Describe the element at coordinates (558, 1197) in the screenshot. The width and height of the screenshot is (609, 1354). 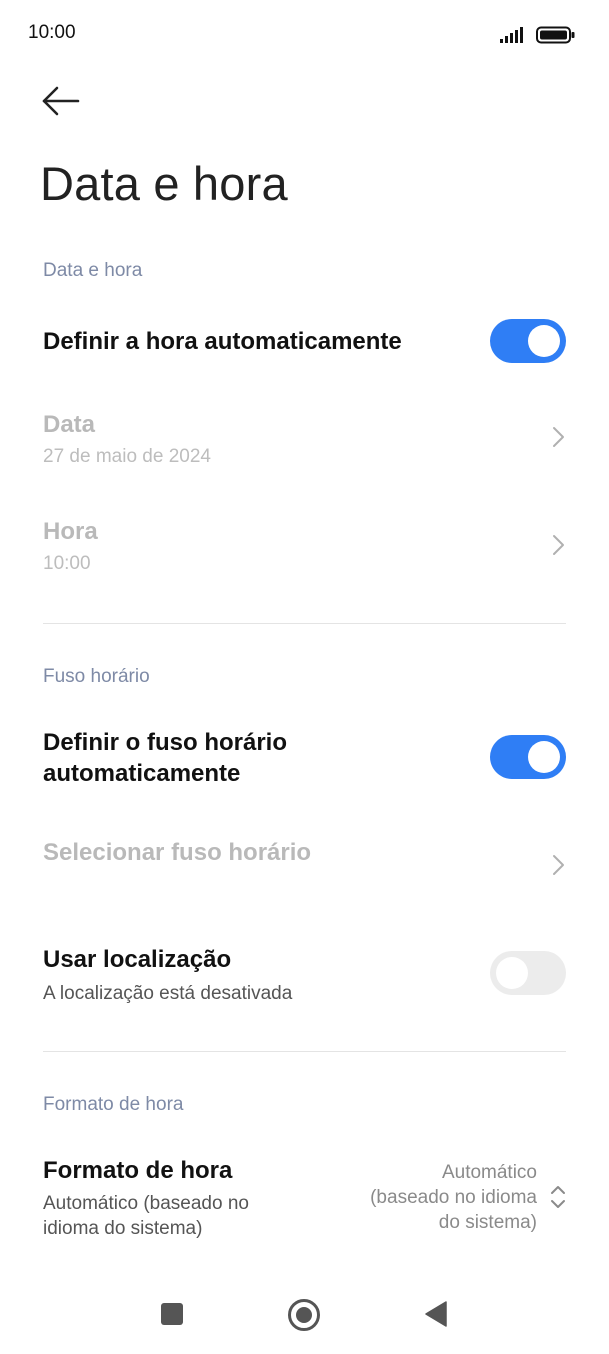
I see `chevron-up-down-icon` at that location.